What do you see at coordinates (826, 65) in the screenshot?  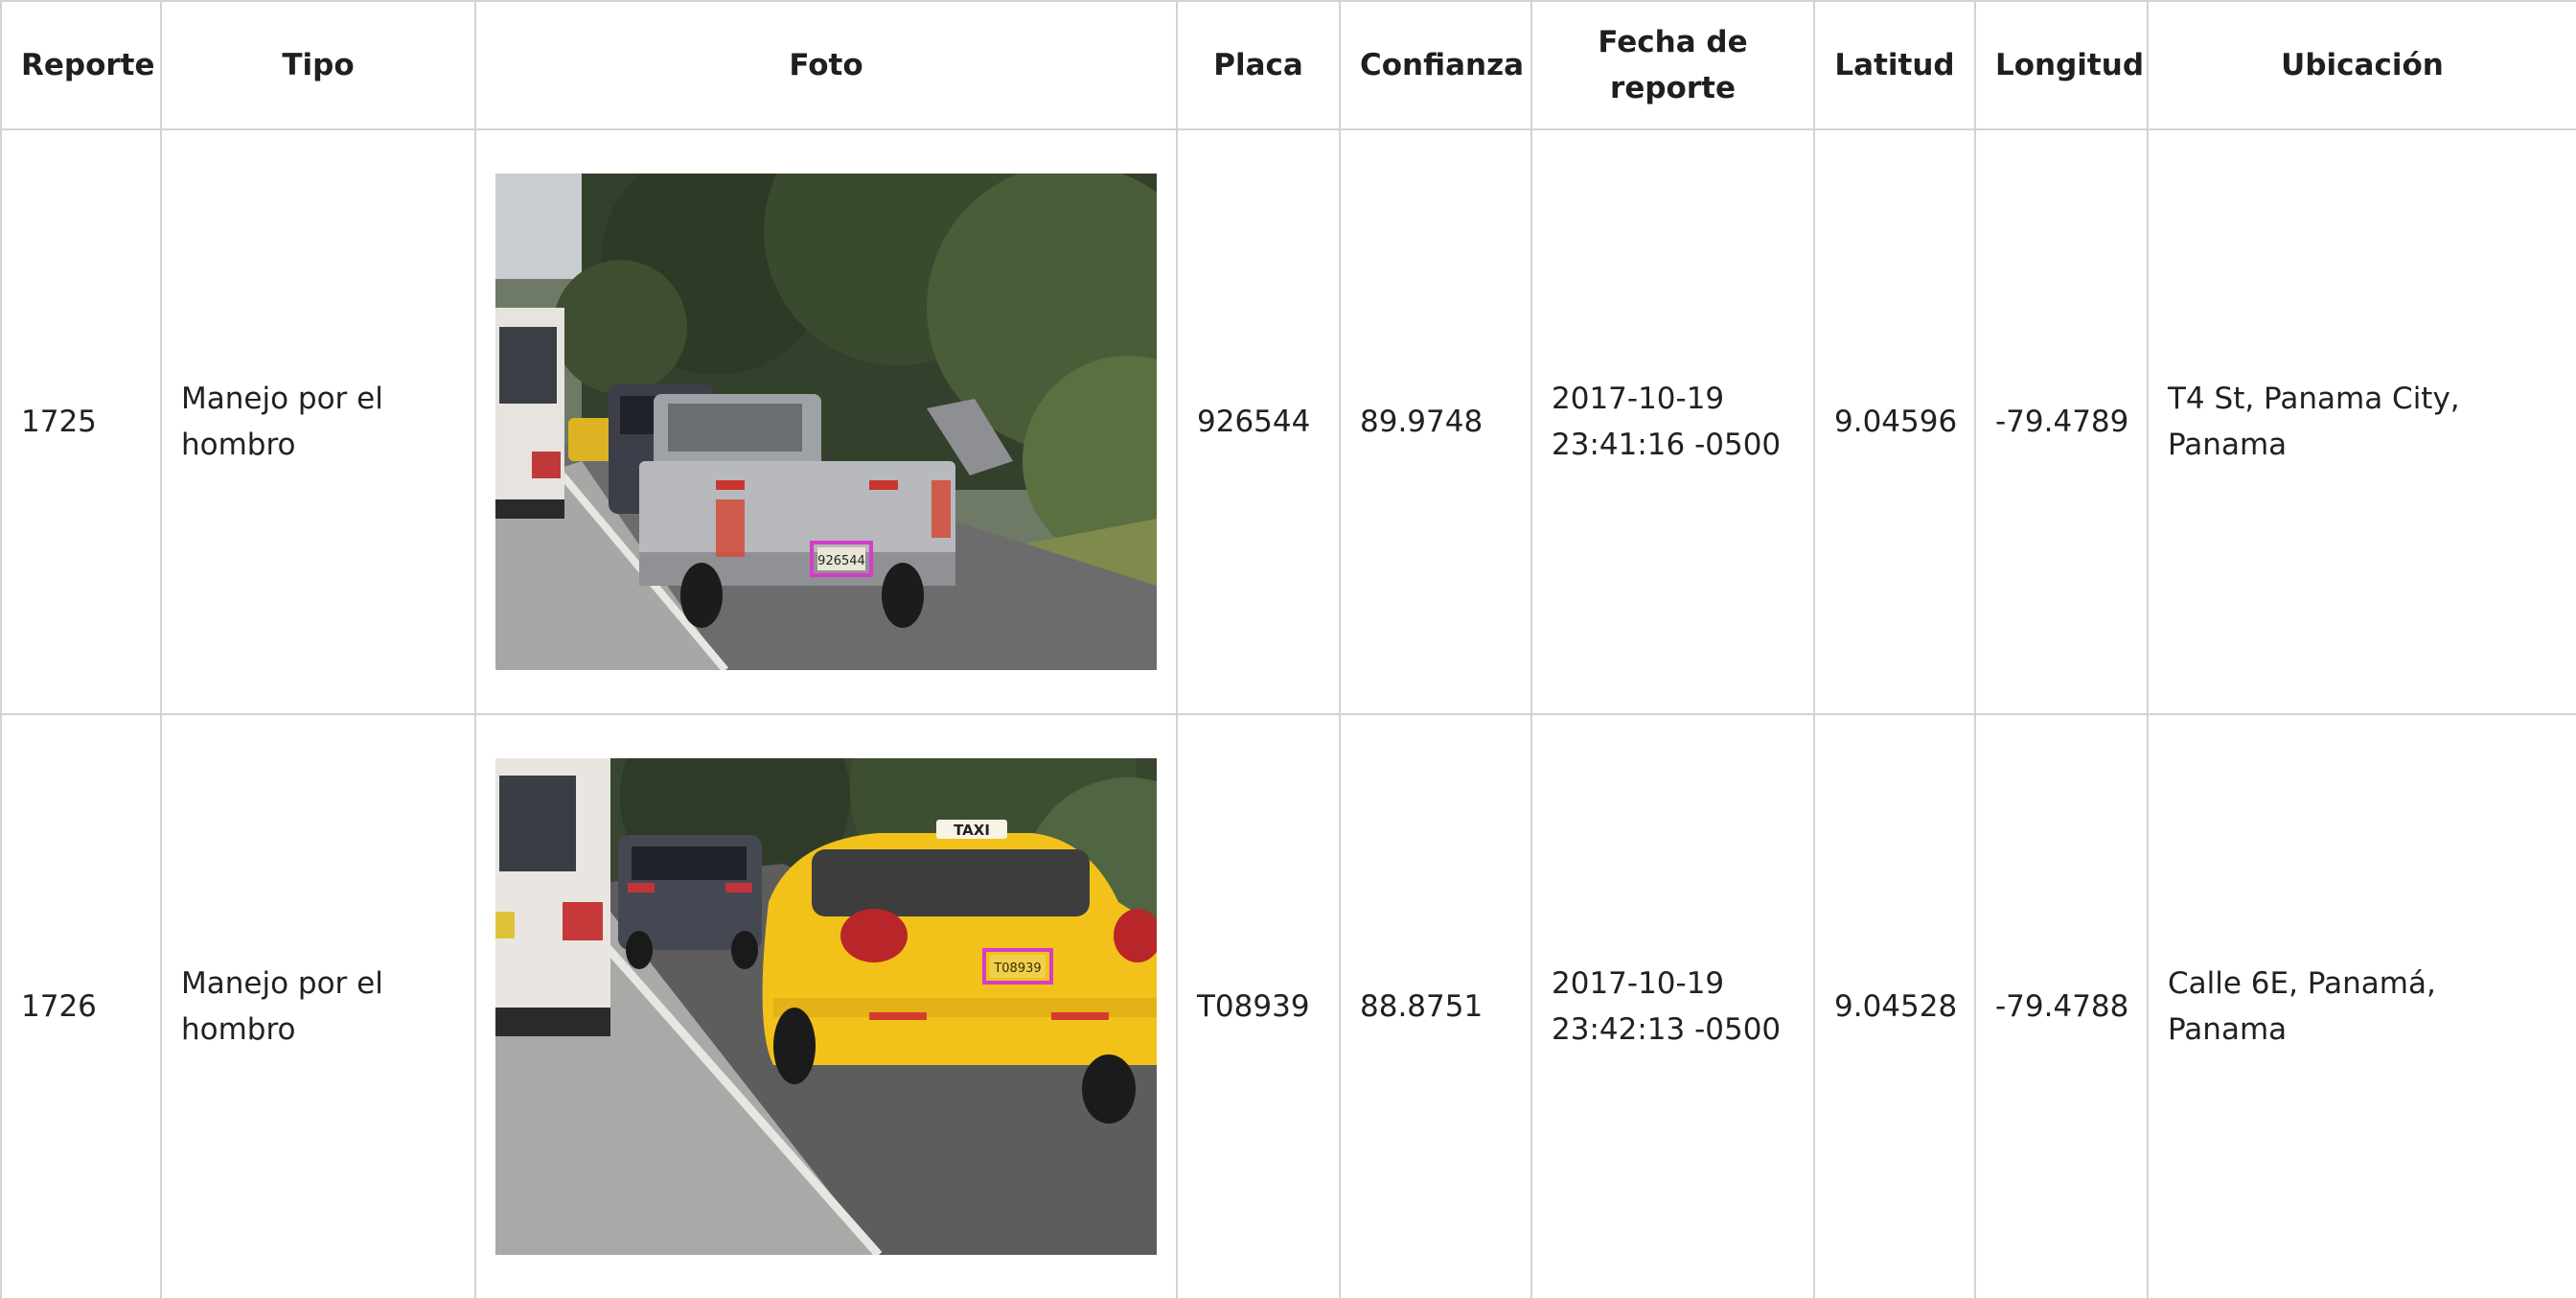 I see `header-foto: Foto` at bounding box center [826, 65].